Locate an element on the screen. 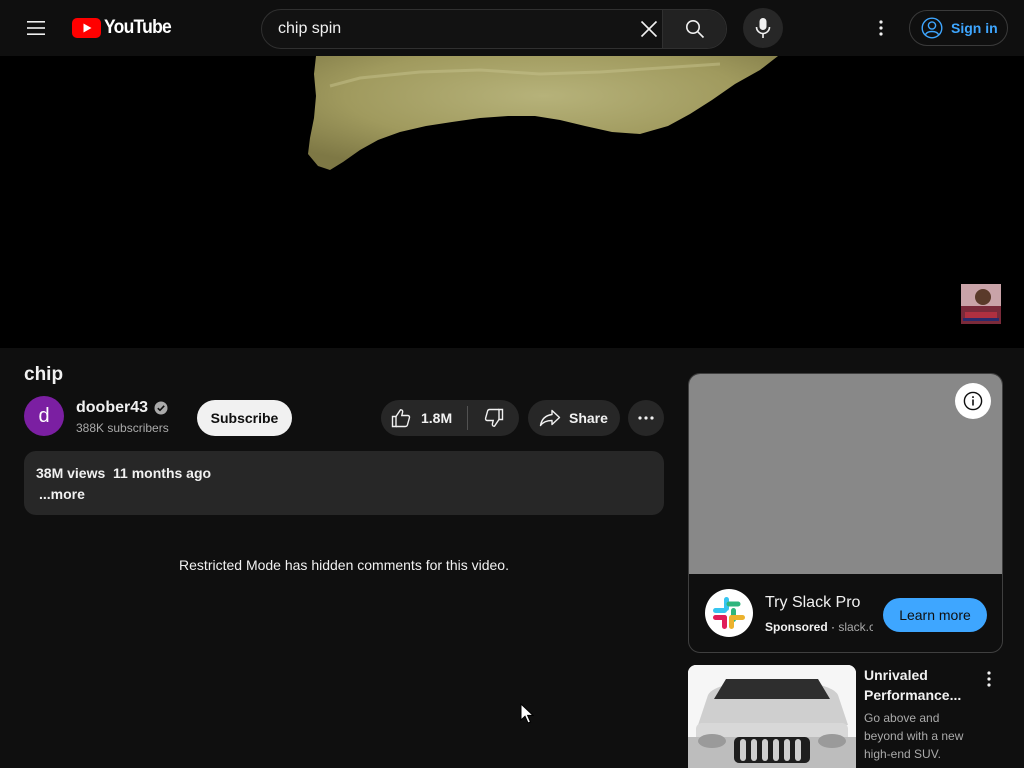  sign-in-label: Sign in is located at coordinates (974, 28).